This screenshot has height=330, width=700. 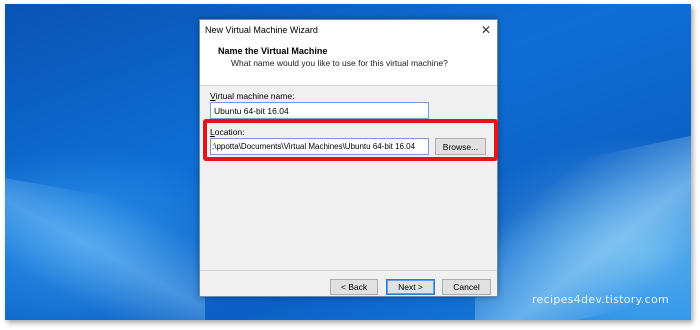 I want to click on page-title: Name the Virtual Machine, so click(x=273, y=51).